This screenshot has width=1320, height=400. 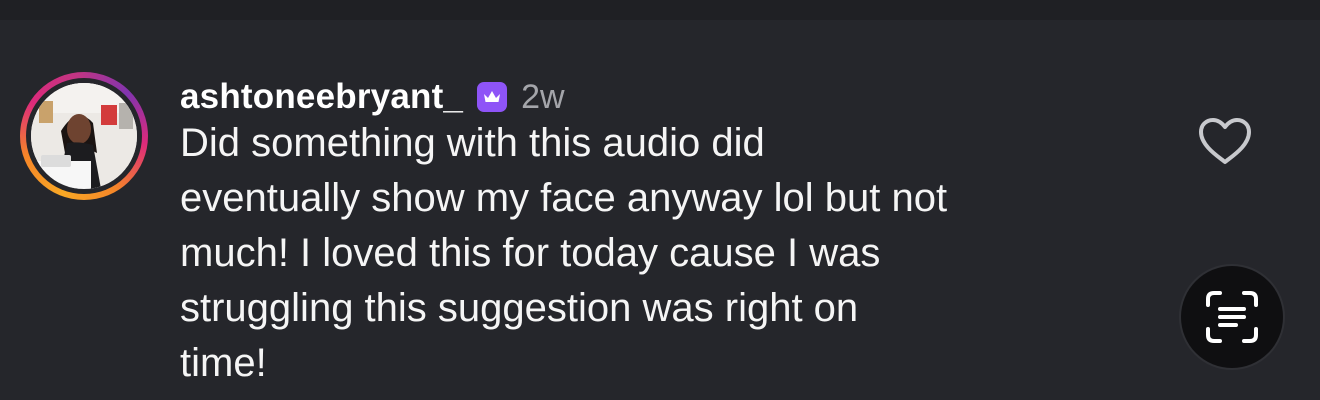 I want to click on live-text-scan-icon, so click(x=1232, y=317).